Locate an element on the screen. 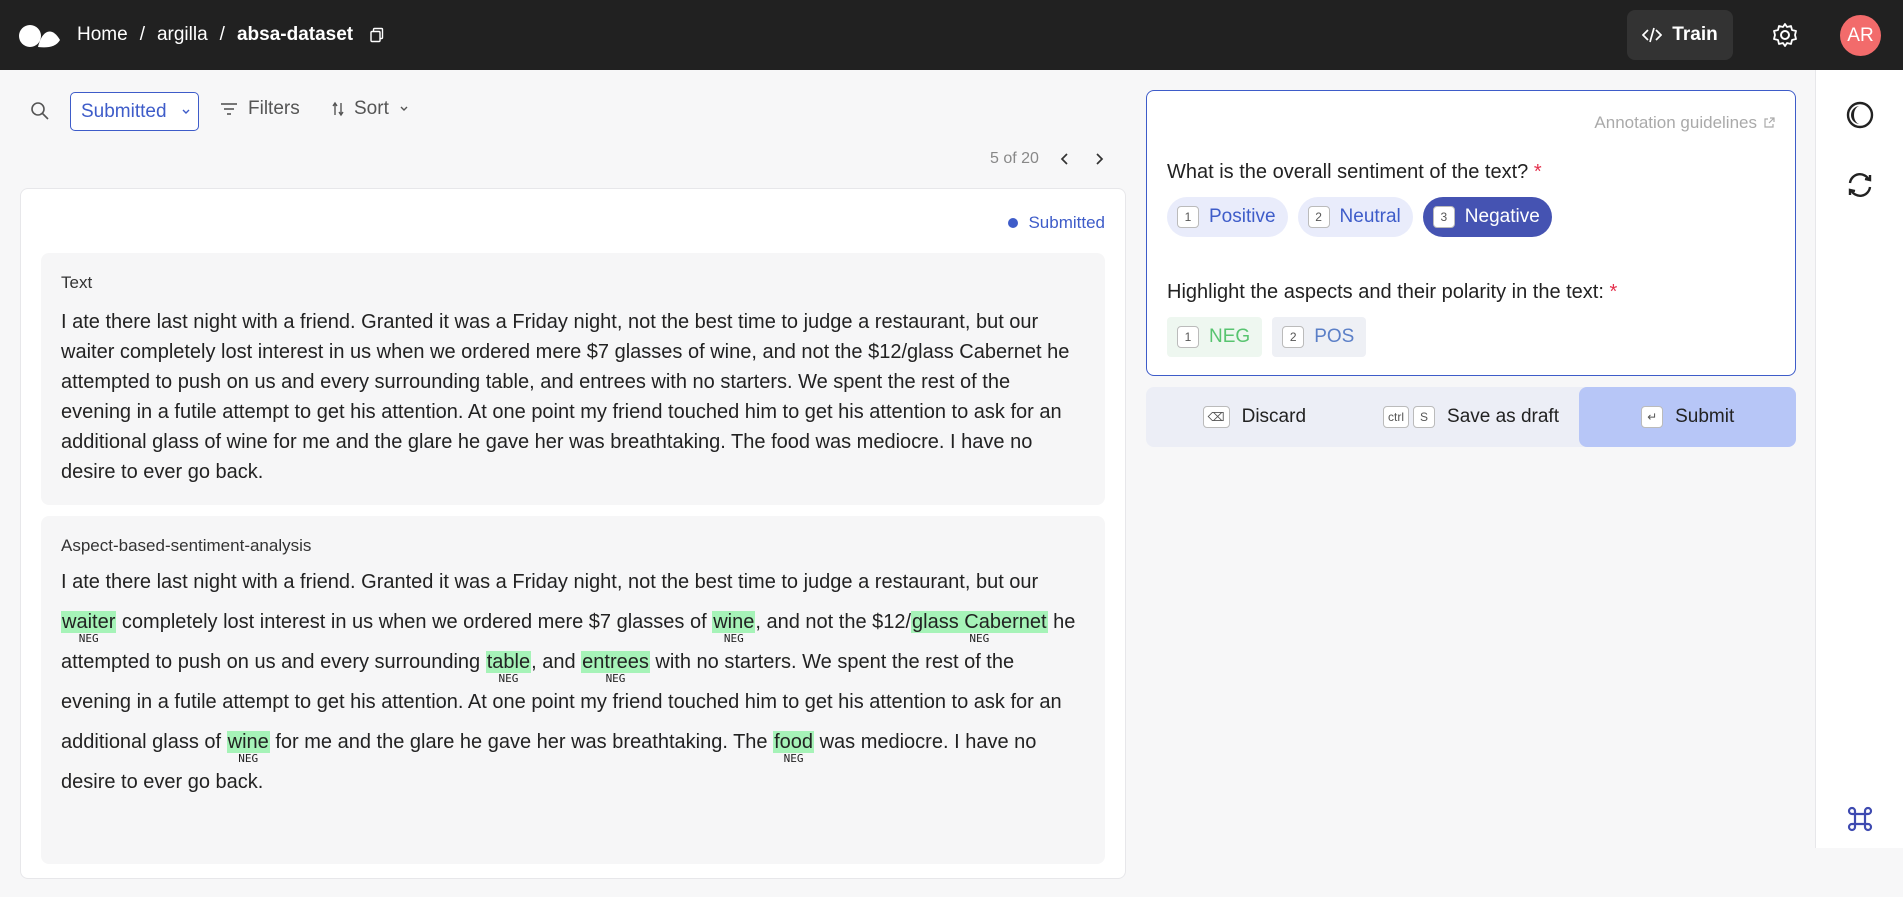 The height and width of the screenshot is (897, 1903). field-title: Aspect-based-sentiment-analysis is located at coordinates (186, 545).